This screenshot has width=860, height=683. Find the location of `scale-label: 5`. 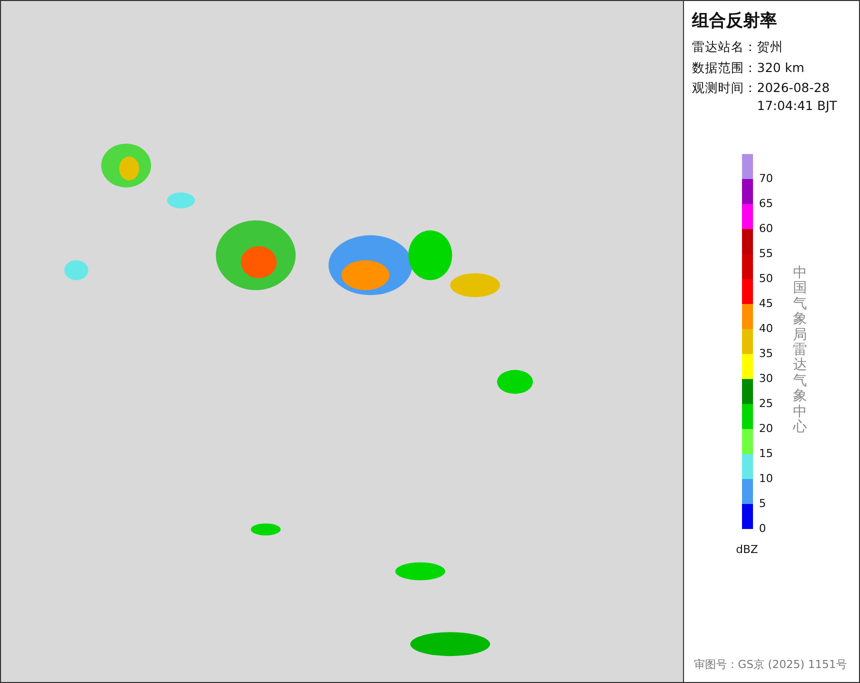

scale-label: 5 is located at coordinates (762, 504).